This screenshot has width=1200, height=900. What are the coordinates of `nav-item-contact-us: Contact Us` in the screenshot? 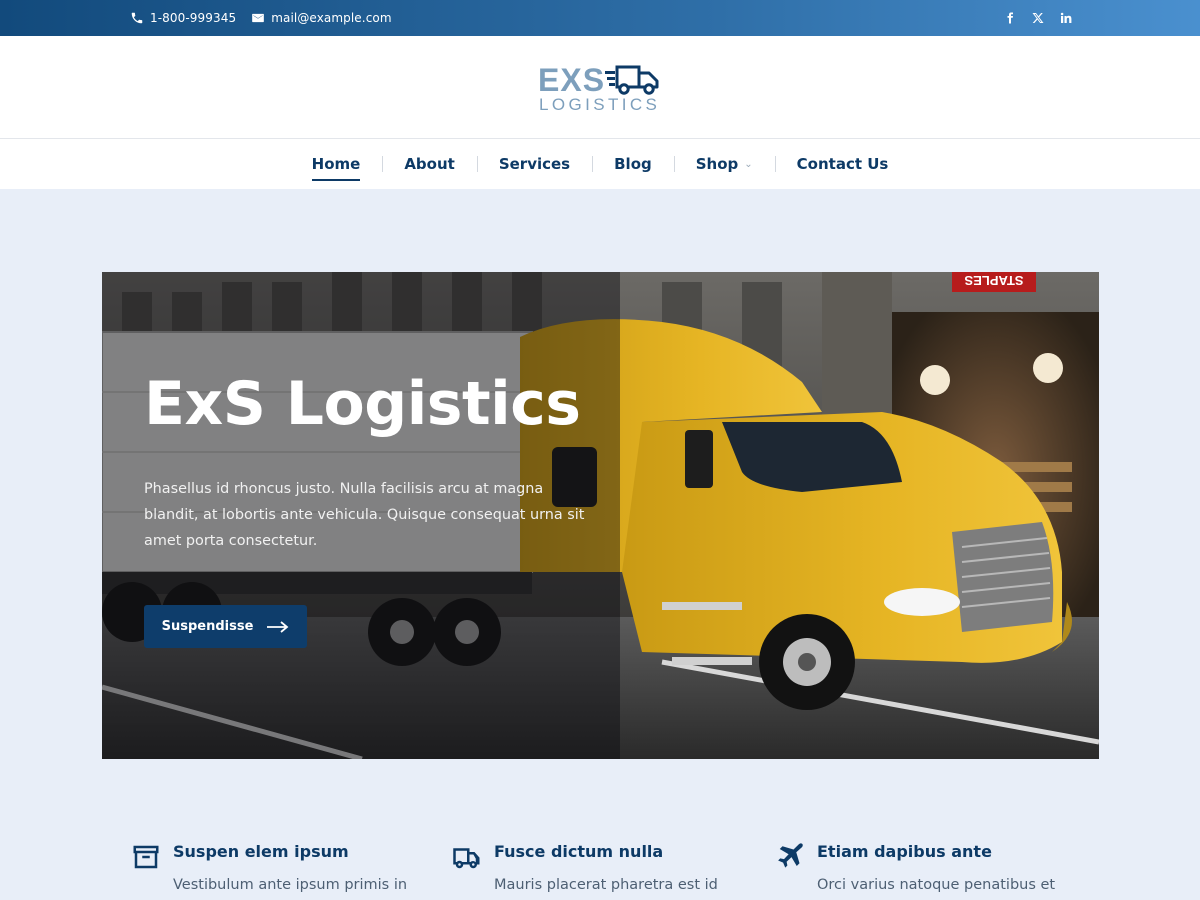 It's located at (842, 164).